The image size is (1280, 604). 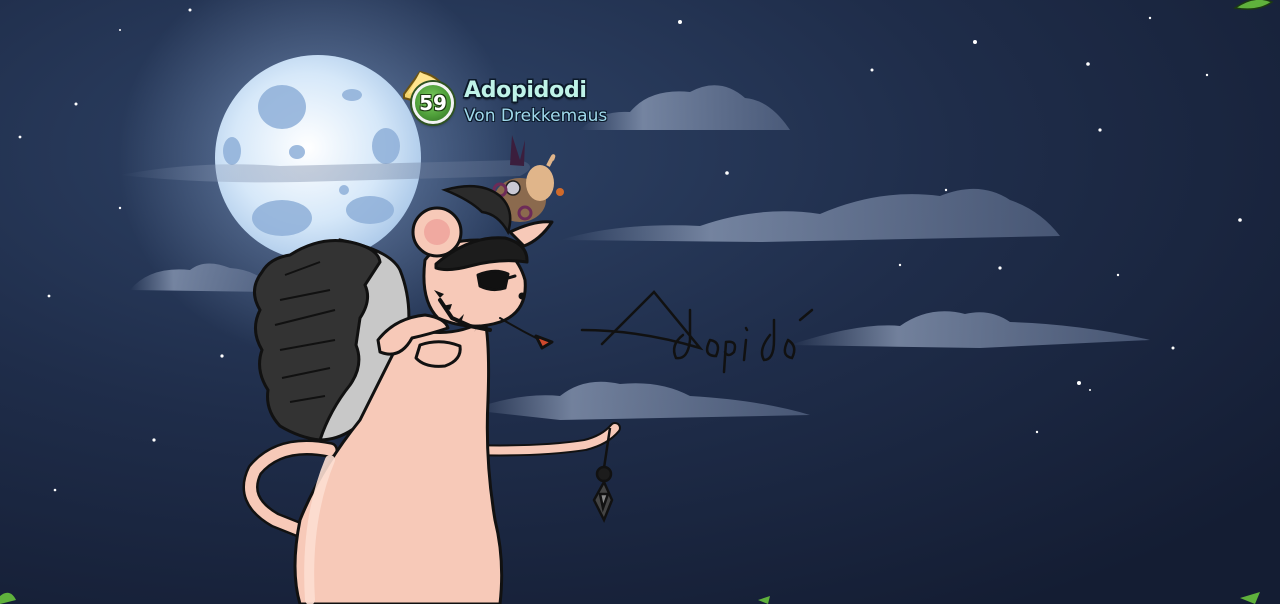 I want to click on player-nameplate: 59 Adopidodi Von Drekkemaus, so click(x=520, y=99).